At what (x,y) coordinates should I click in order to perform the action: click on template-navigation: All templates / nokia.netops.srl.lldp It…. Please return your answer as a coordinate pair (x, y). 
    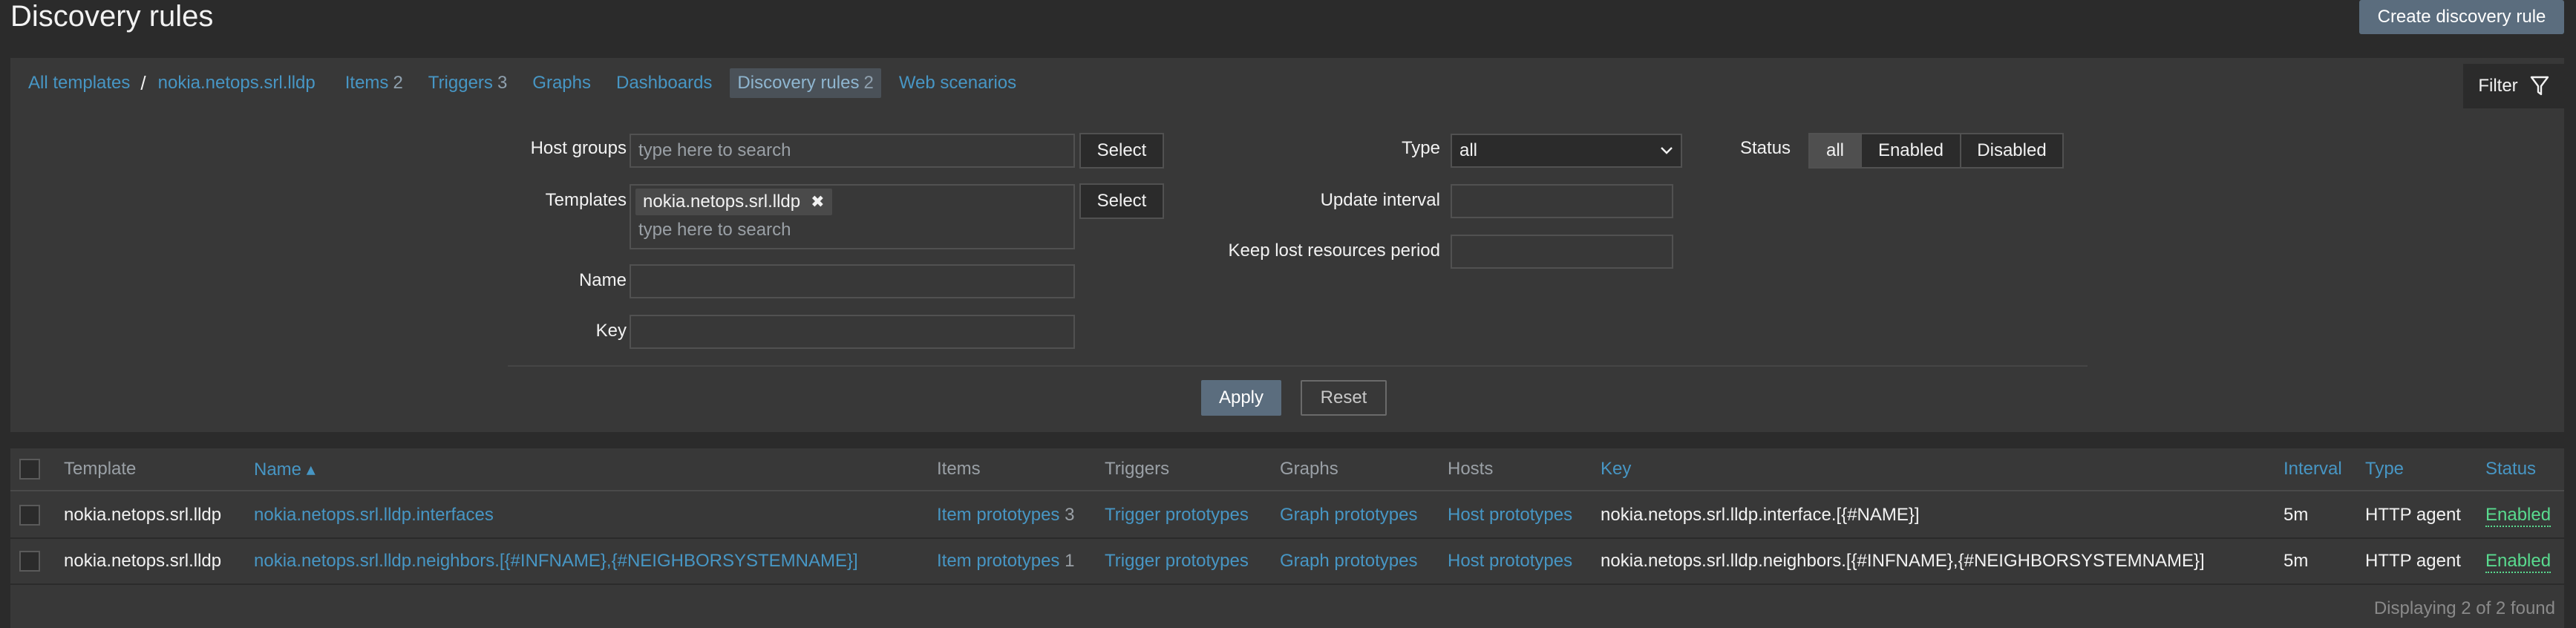
    Looking at the image, I should click on (1287, 83).